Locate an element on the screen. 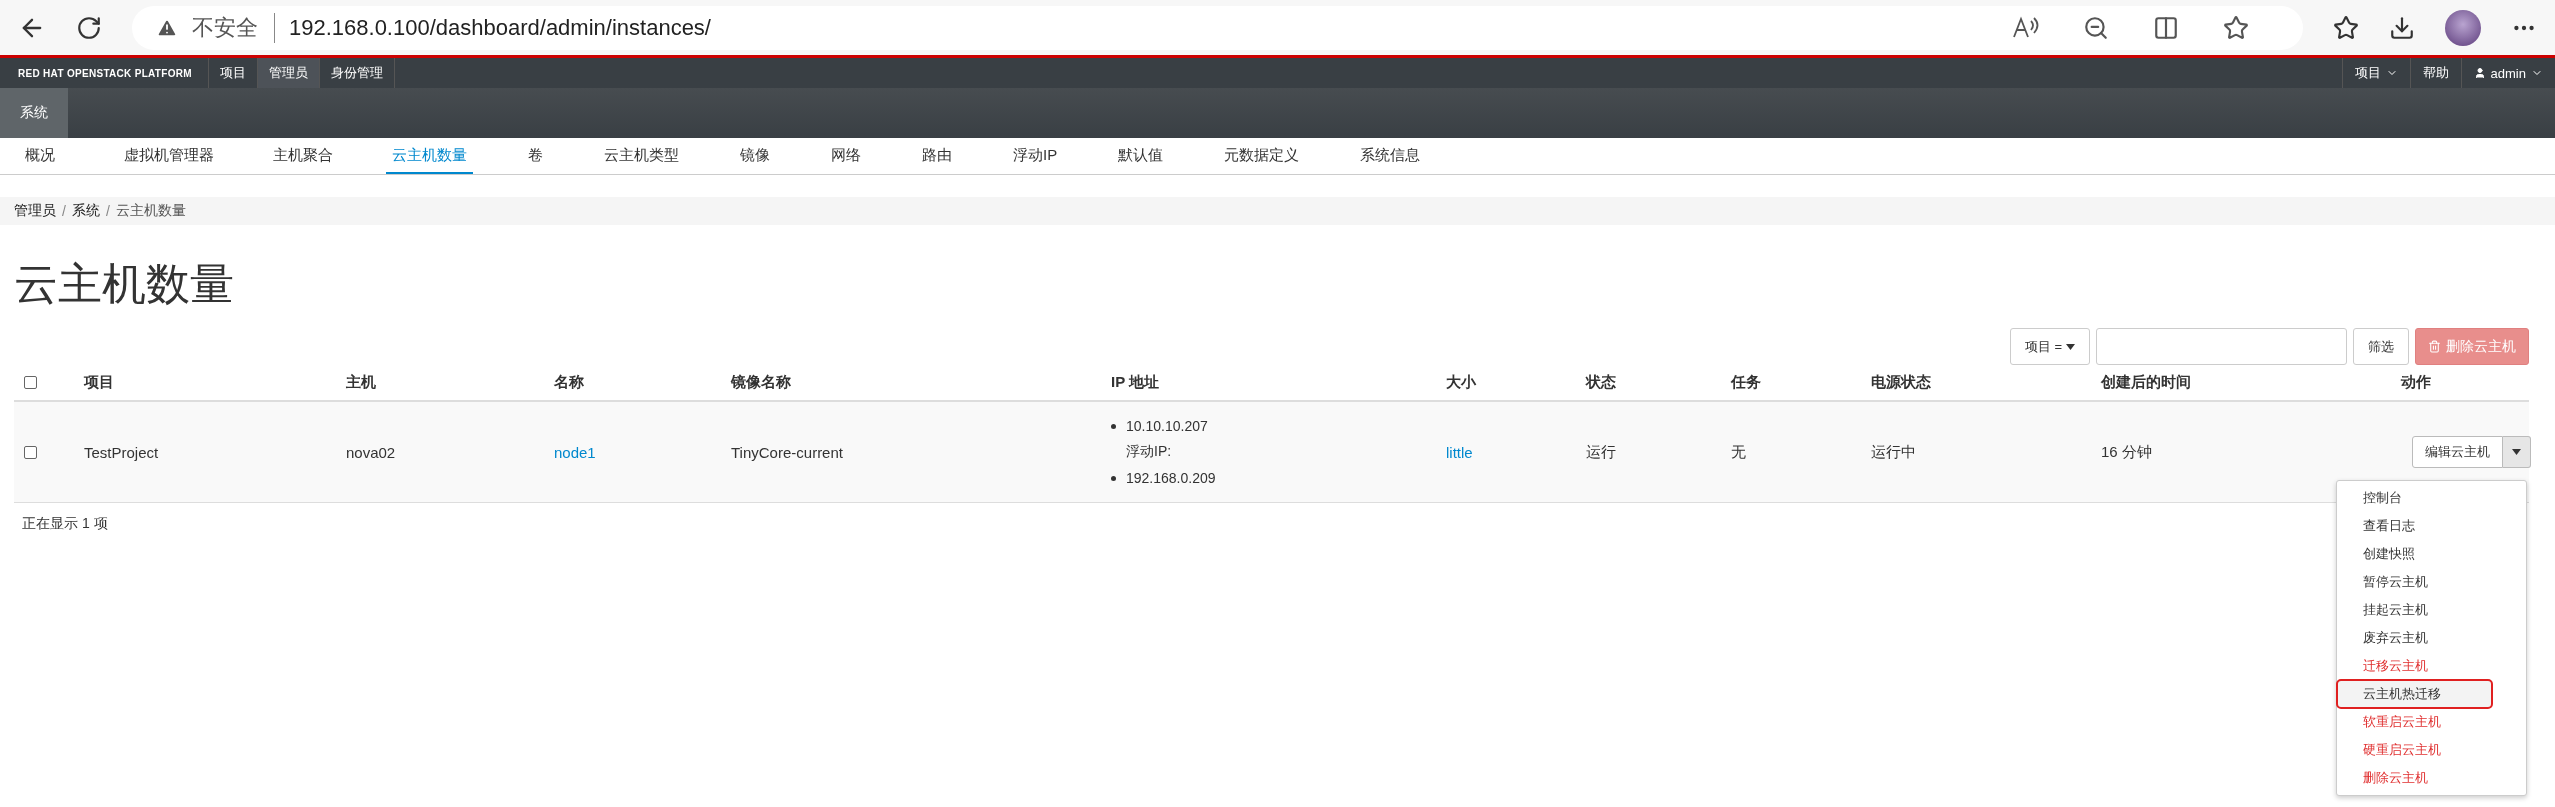  menu-item: 创建快照 is located at coordinates (2431, 554).